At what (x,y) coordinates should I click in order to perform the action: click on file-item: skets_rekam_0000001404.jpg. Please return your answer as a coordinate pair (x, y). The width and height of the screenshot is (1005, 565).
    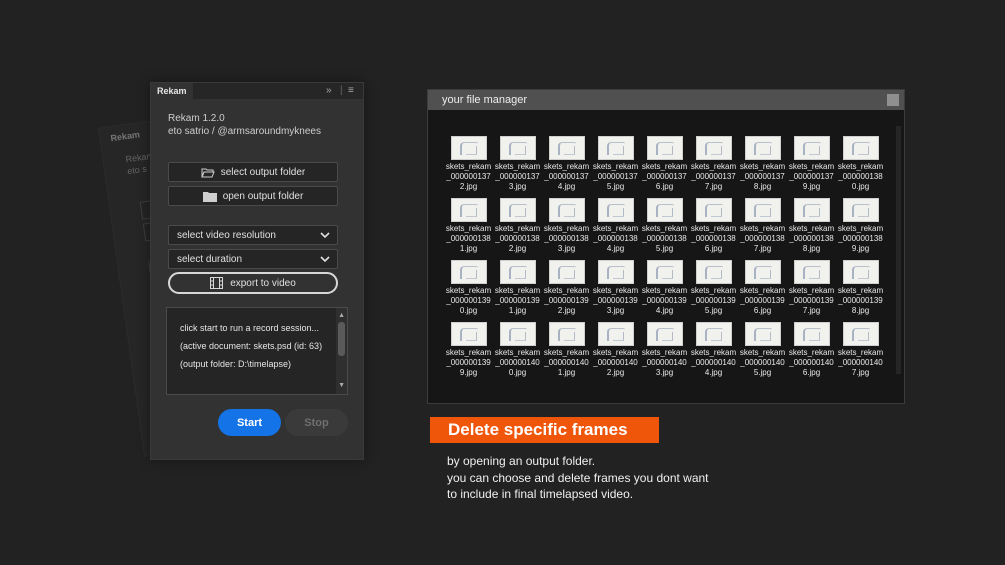
    Looking at the image, I should click on (713, 350).